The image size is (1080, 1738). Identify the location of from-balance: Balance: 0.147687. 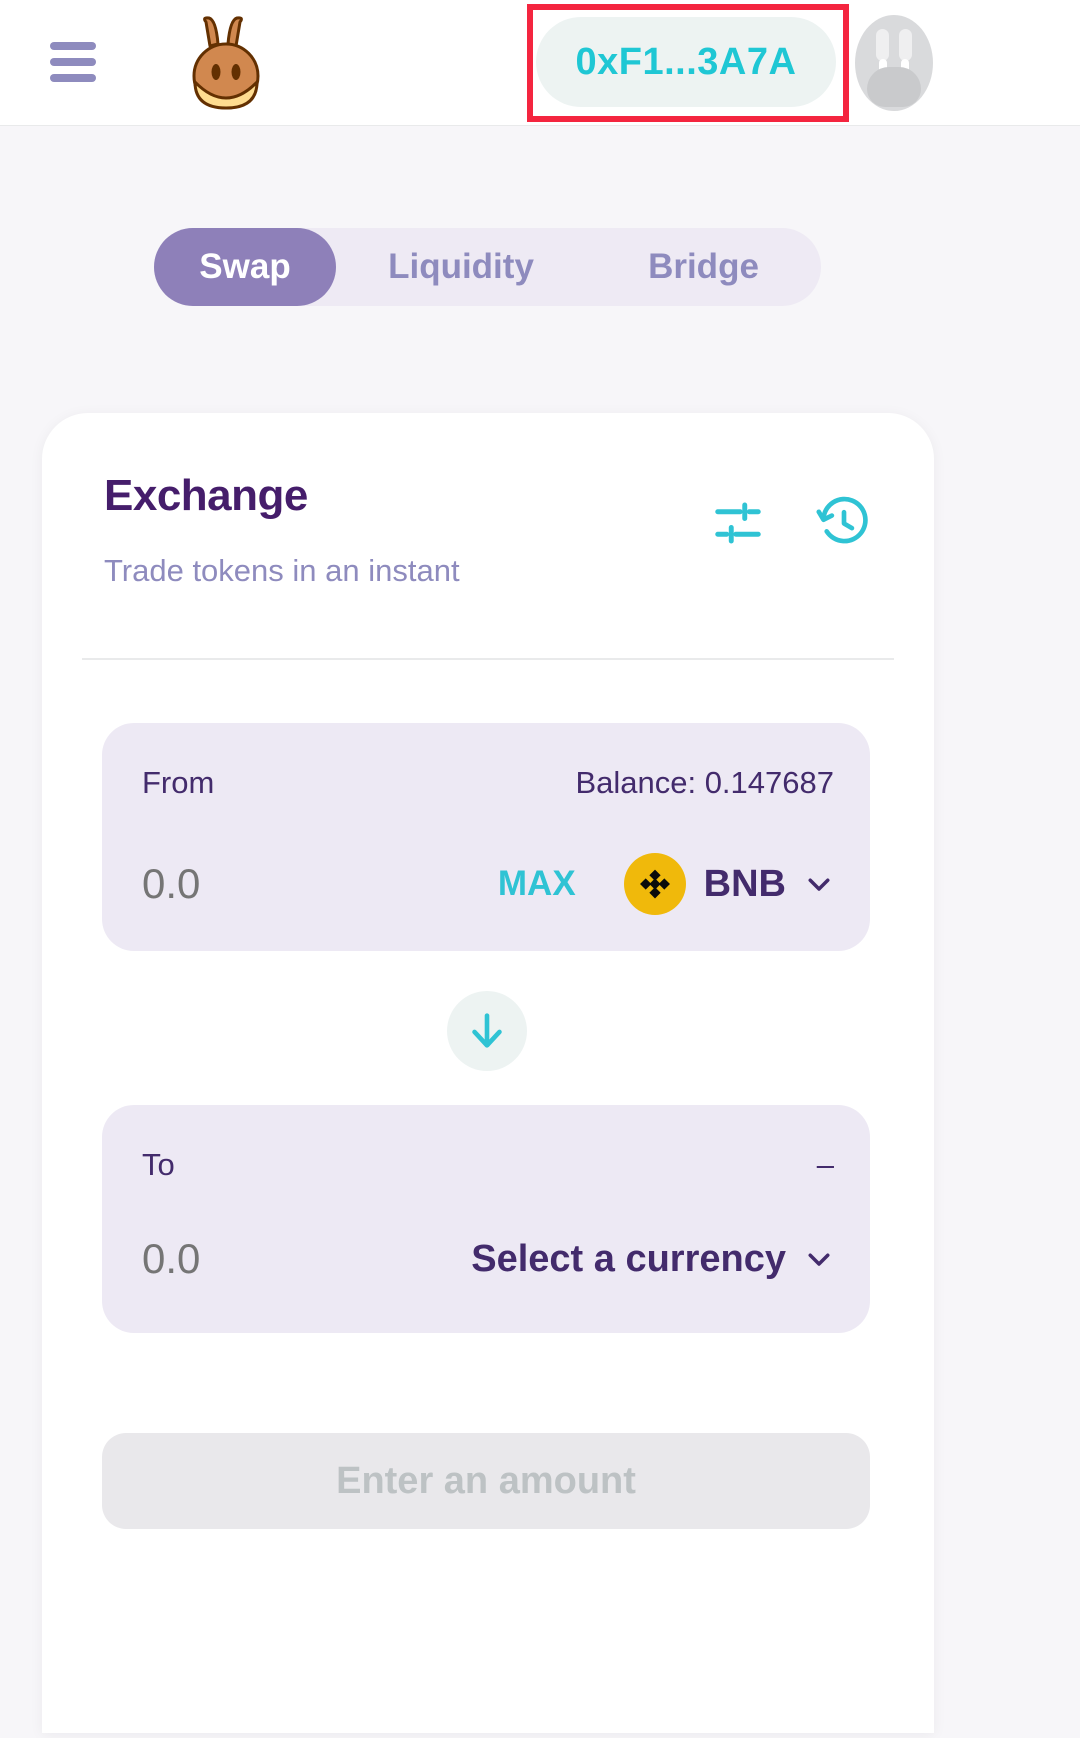
(704, 782).